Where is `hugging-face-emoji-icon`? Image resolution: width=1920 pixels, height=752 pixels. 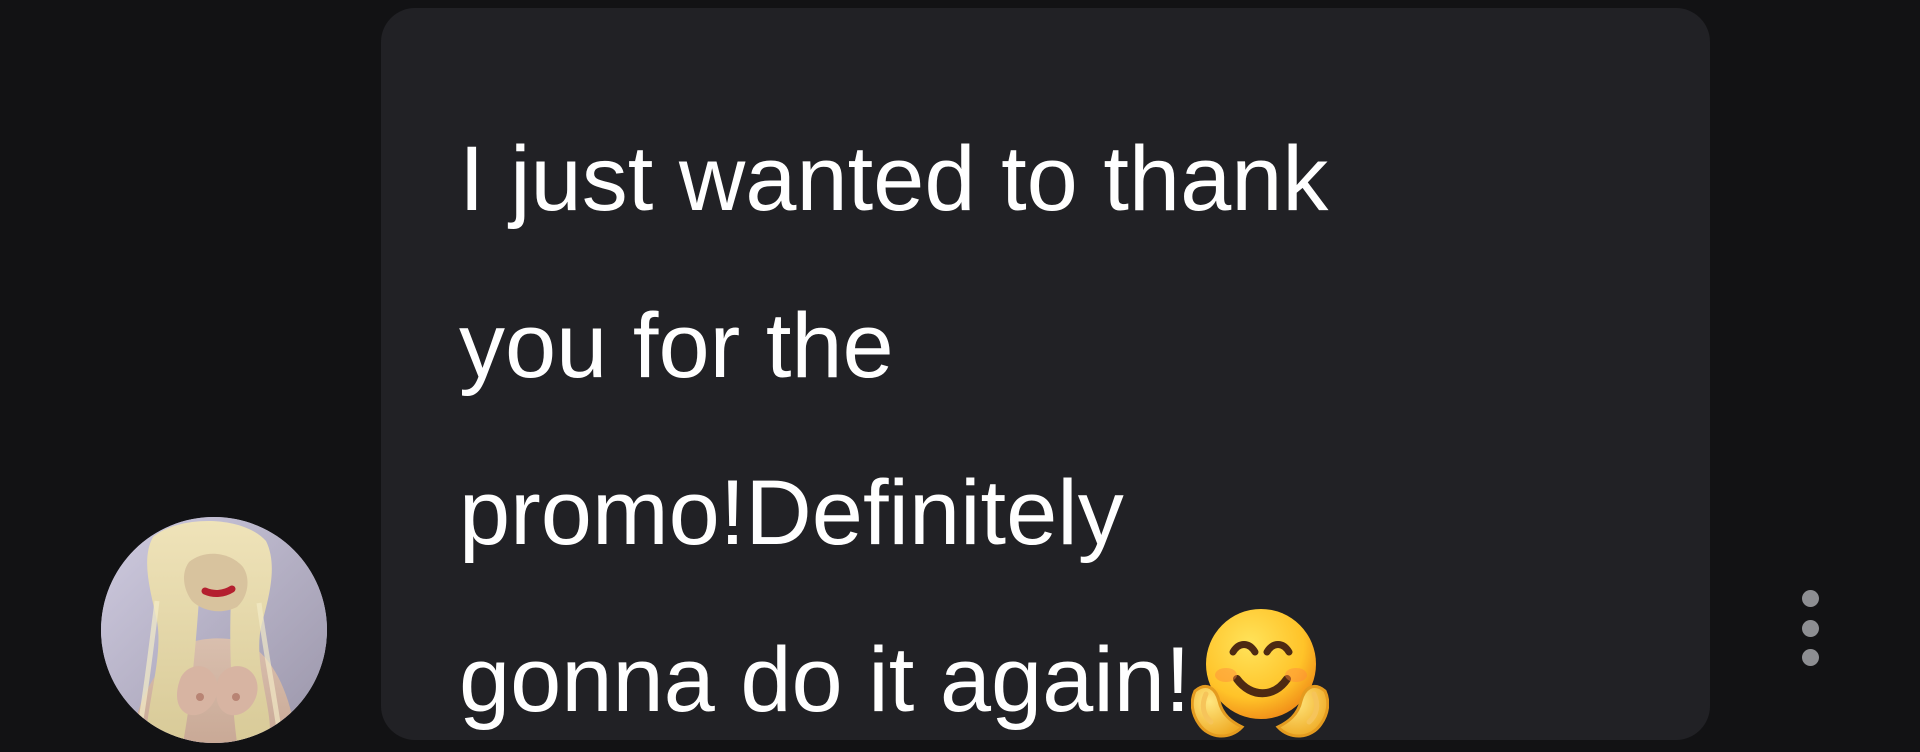
hugging-face-emoji-icon is located at coordinates (1259, 672).